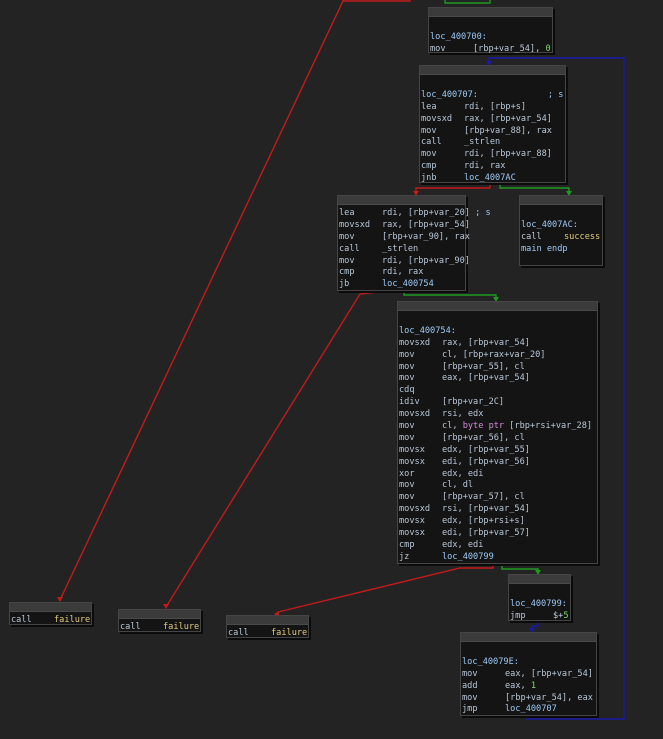 The image size is (663, 739). Describe the element at coordinates (486, 378) in the screenshot. I see `operand: eax, [rbp+var_54]` at that location.